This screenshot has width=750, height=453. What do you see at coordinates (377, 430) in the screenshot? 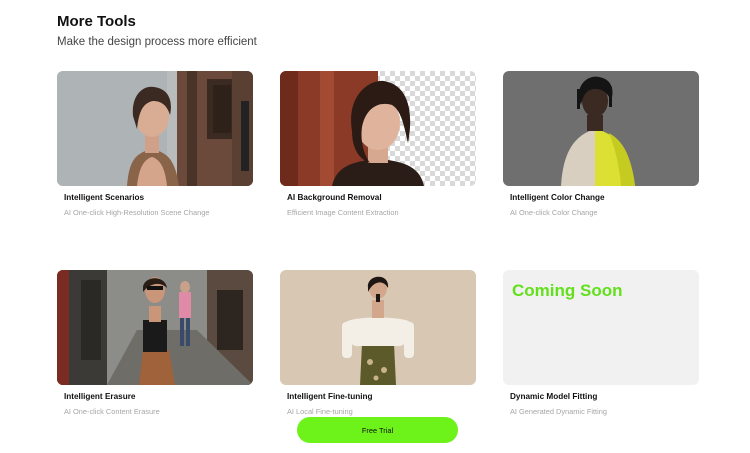
I see `free-trial-button: Free Trial` at bounding box center [377, 430].